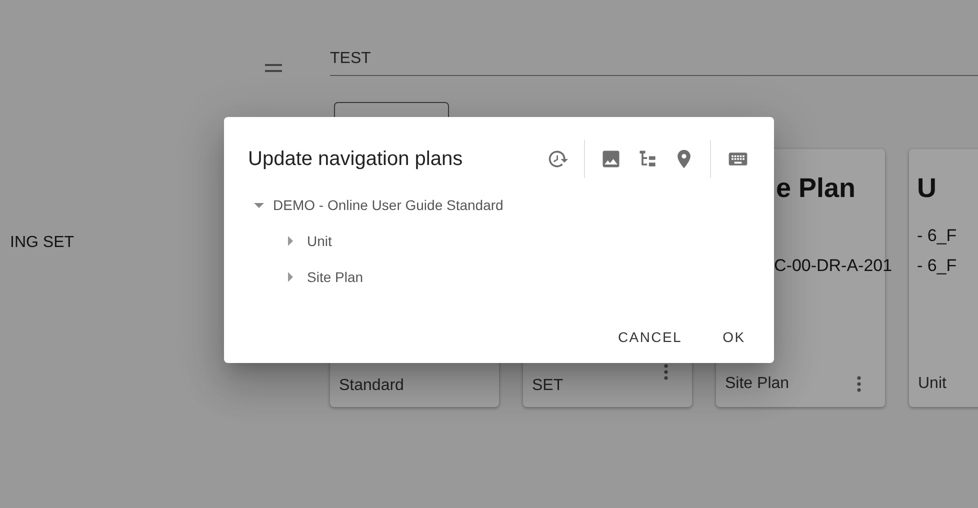 Image resolution: width=978 pixels, height=508 pixels. I want to click on caret-down-icon, so click(259, 205).